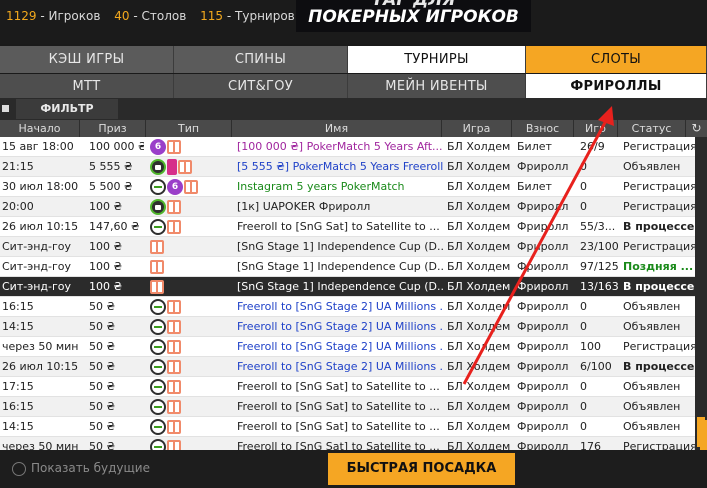 This screenshot has width=707, height=488. I want to click on col-players: Игр, so click(596, 128).